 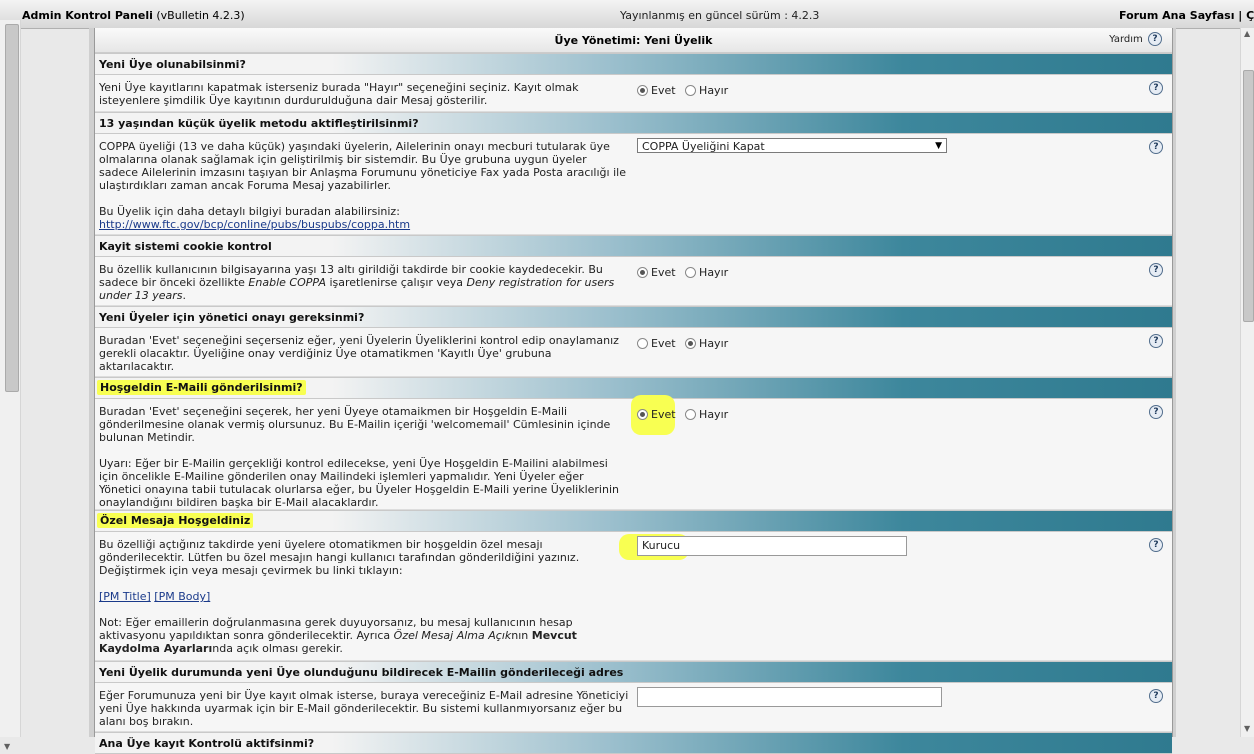 I want to click on cookie-desc-em: Enable COPPA, so click(x=287, y=282).